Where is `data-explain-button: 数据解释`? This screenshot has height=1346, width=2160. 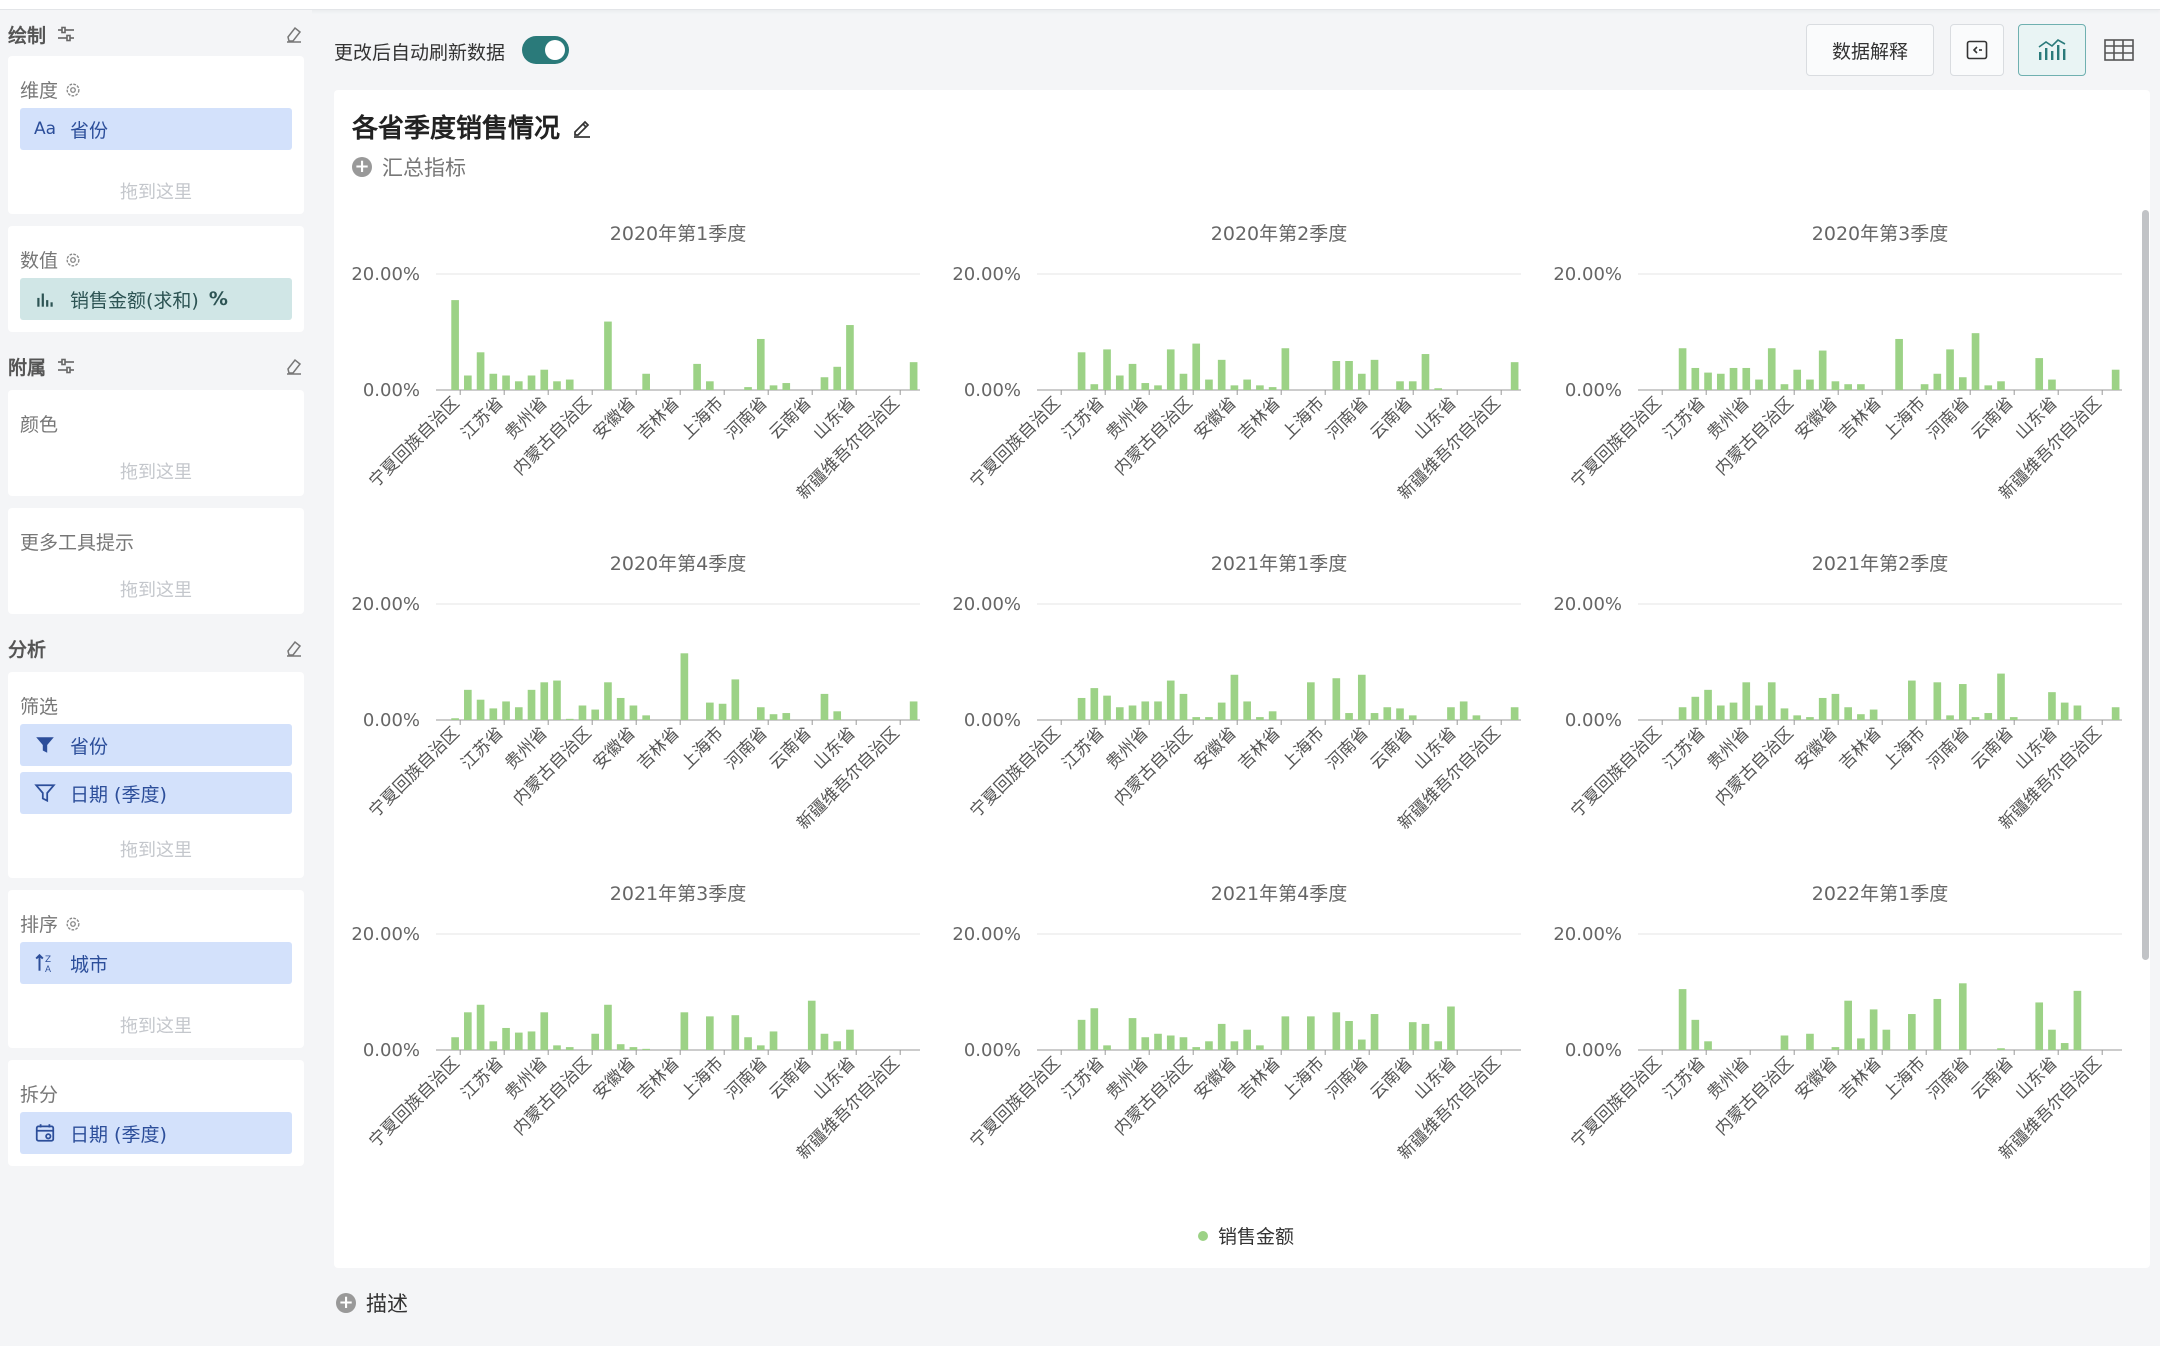
data-explain-button: 数据解释 is located at coordinates (1870, 50).